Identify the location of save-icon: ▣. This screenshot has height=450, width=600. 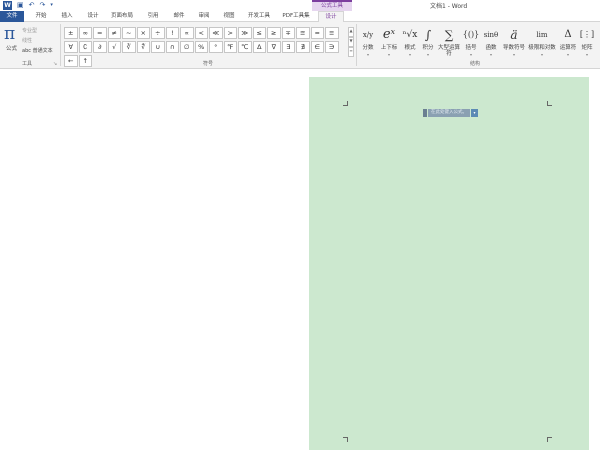
(20, 5).